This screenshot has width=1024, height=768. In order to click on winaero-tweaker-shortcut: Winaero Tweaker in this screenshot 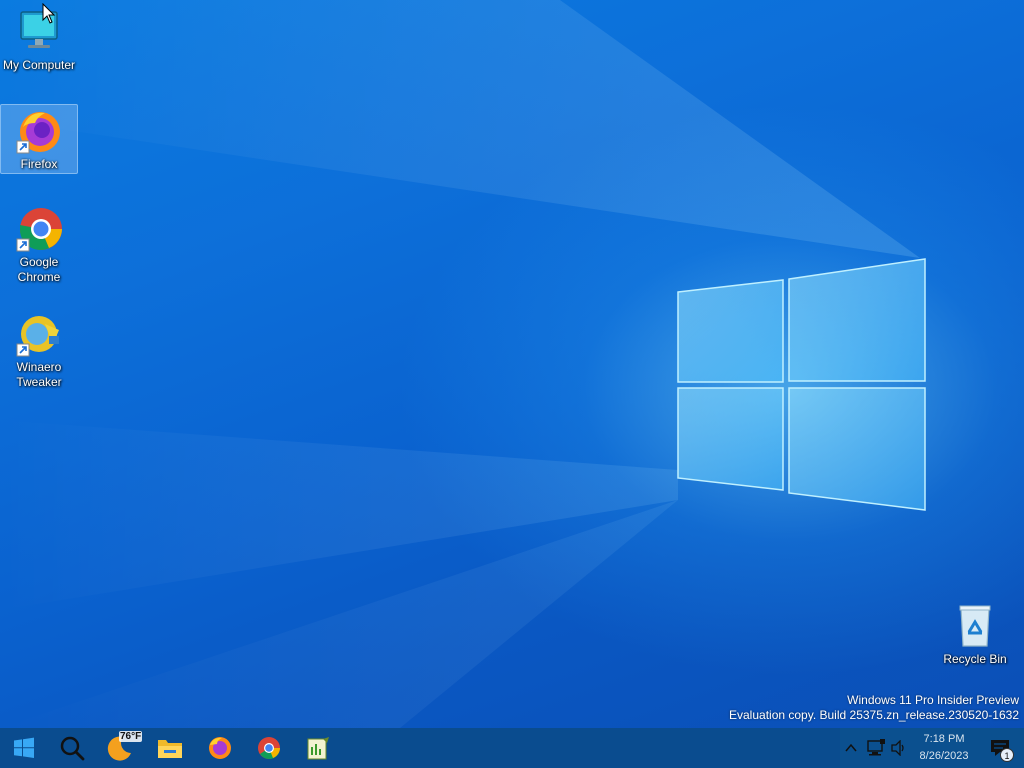, I will do `click(39, 349)`.